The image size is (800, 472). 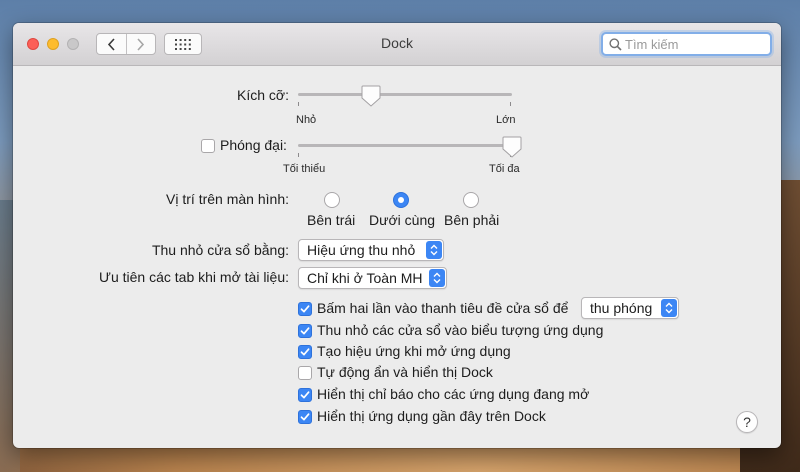 I want to click on position-left-radio, so click(x=332, y=200).